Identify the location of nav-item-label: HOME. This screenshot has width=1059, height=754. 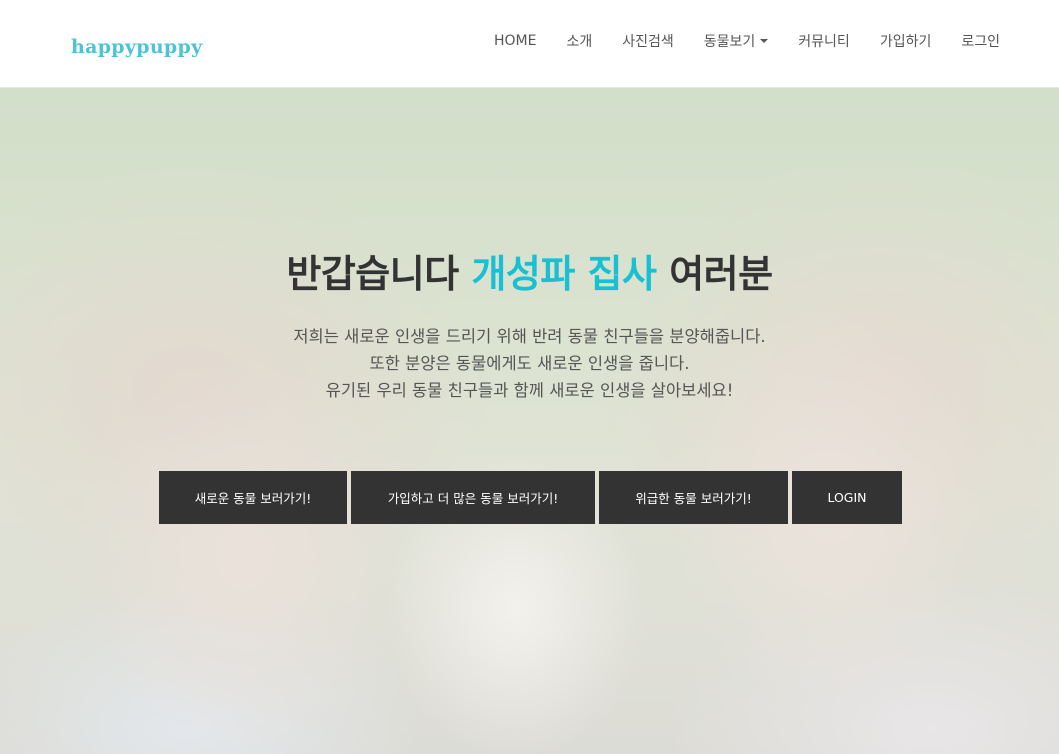
(515, 41).